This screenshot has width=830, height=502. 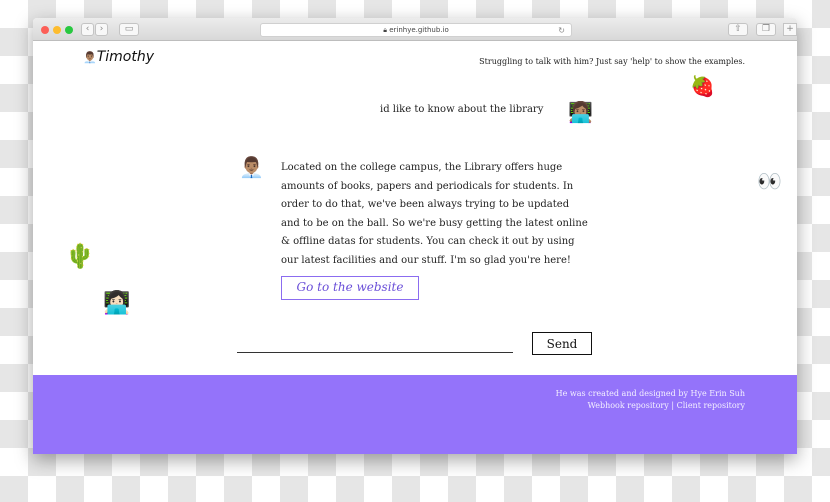 I want to click on share-icon: ⇧, so click(x=738, y=29).